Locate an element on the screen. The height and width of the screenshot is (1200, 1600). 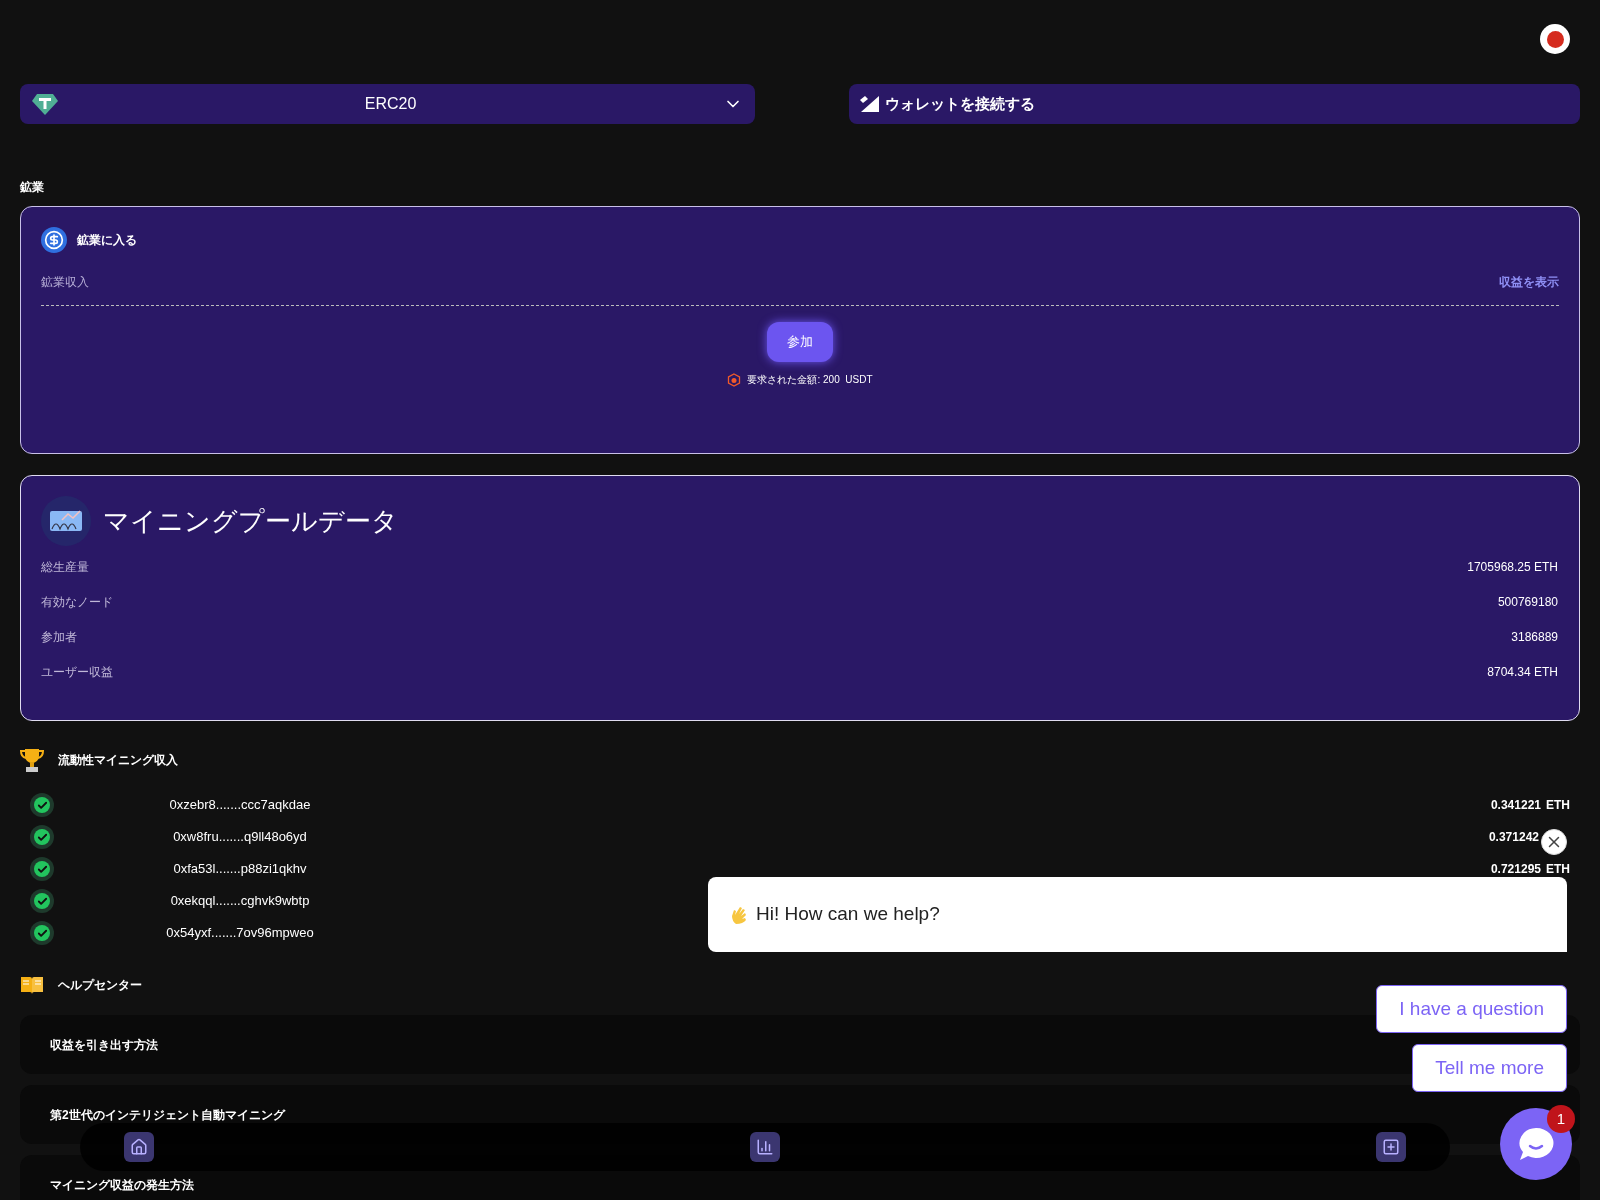
chat-icon is located at coordinates (1536, 1144).